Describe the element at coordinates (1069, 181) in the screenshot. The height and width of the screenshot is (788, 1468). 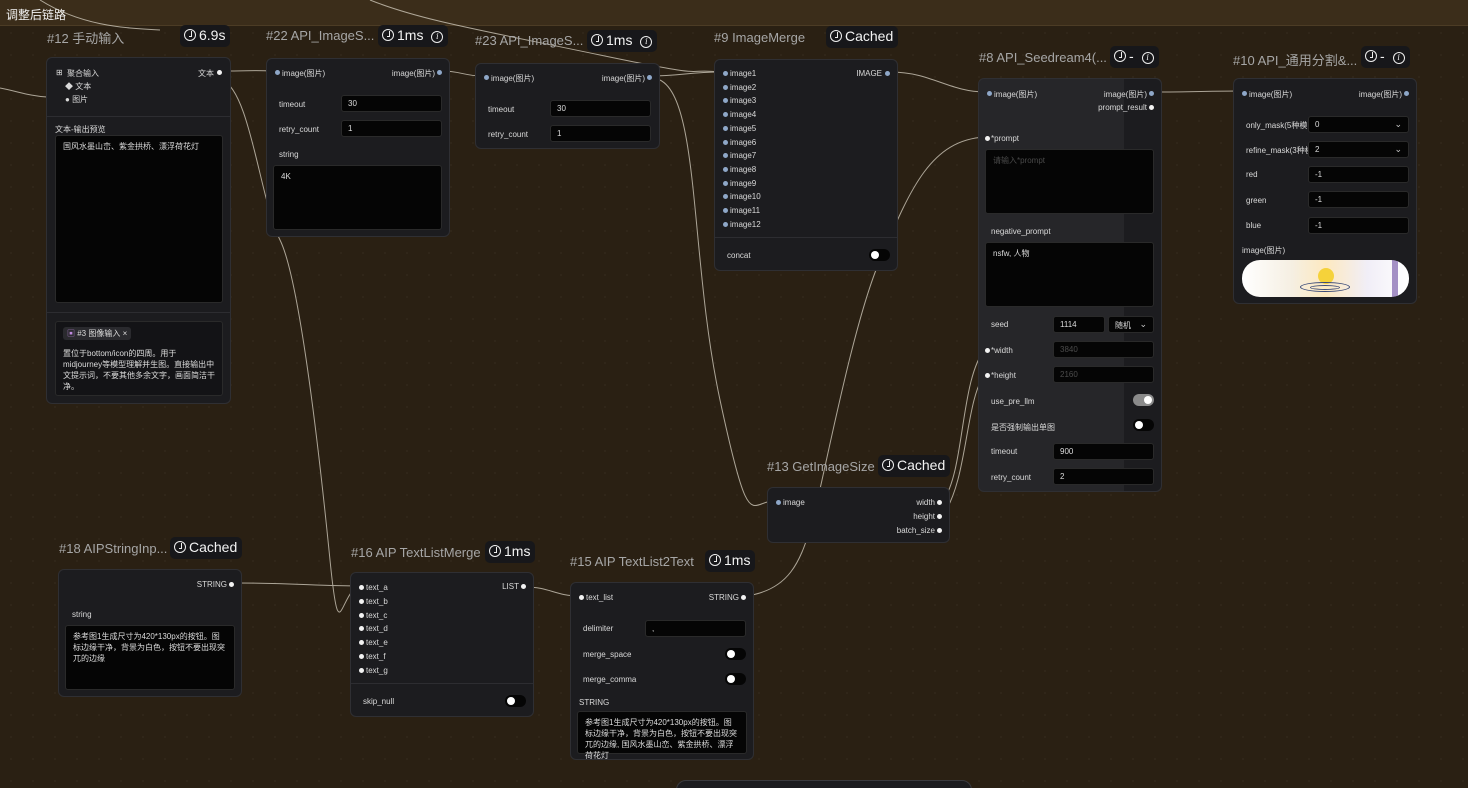
I see `prompt-textarea: 请输入*prompt` at that location.